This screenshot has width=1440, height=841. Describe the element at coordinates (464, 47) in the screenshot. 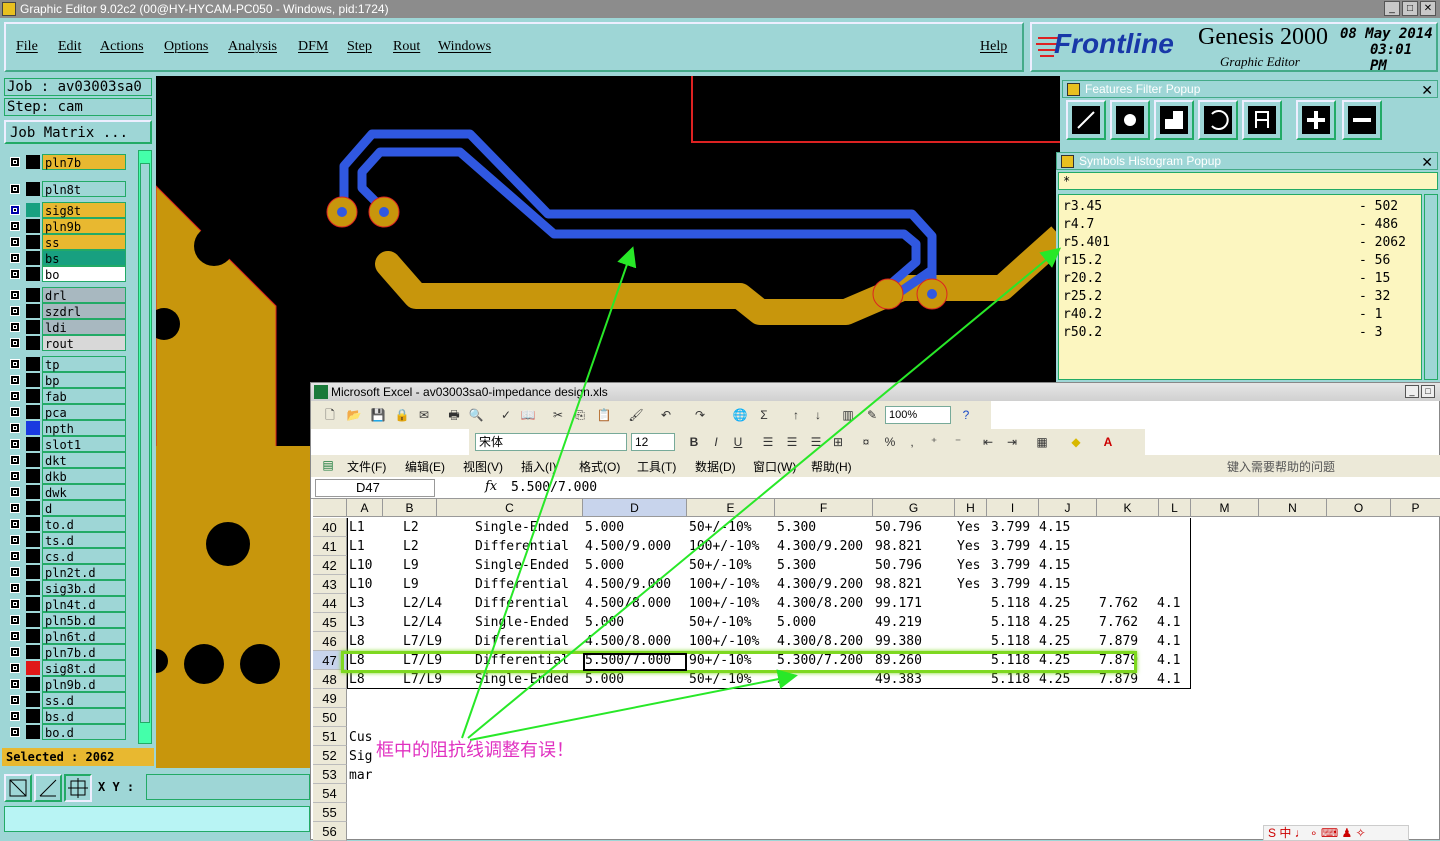

I see `menu-windows: Windows` at that location.